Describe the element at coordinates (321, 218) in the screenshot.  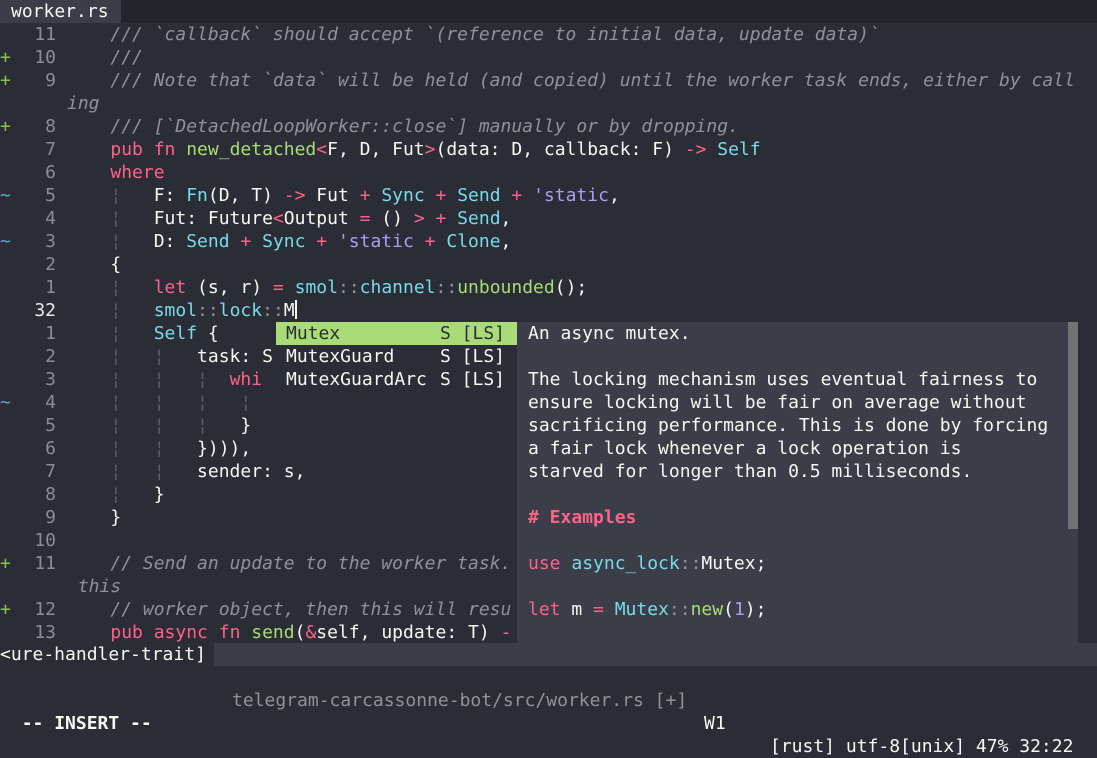
I see `code-token: Output` at that location.